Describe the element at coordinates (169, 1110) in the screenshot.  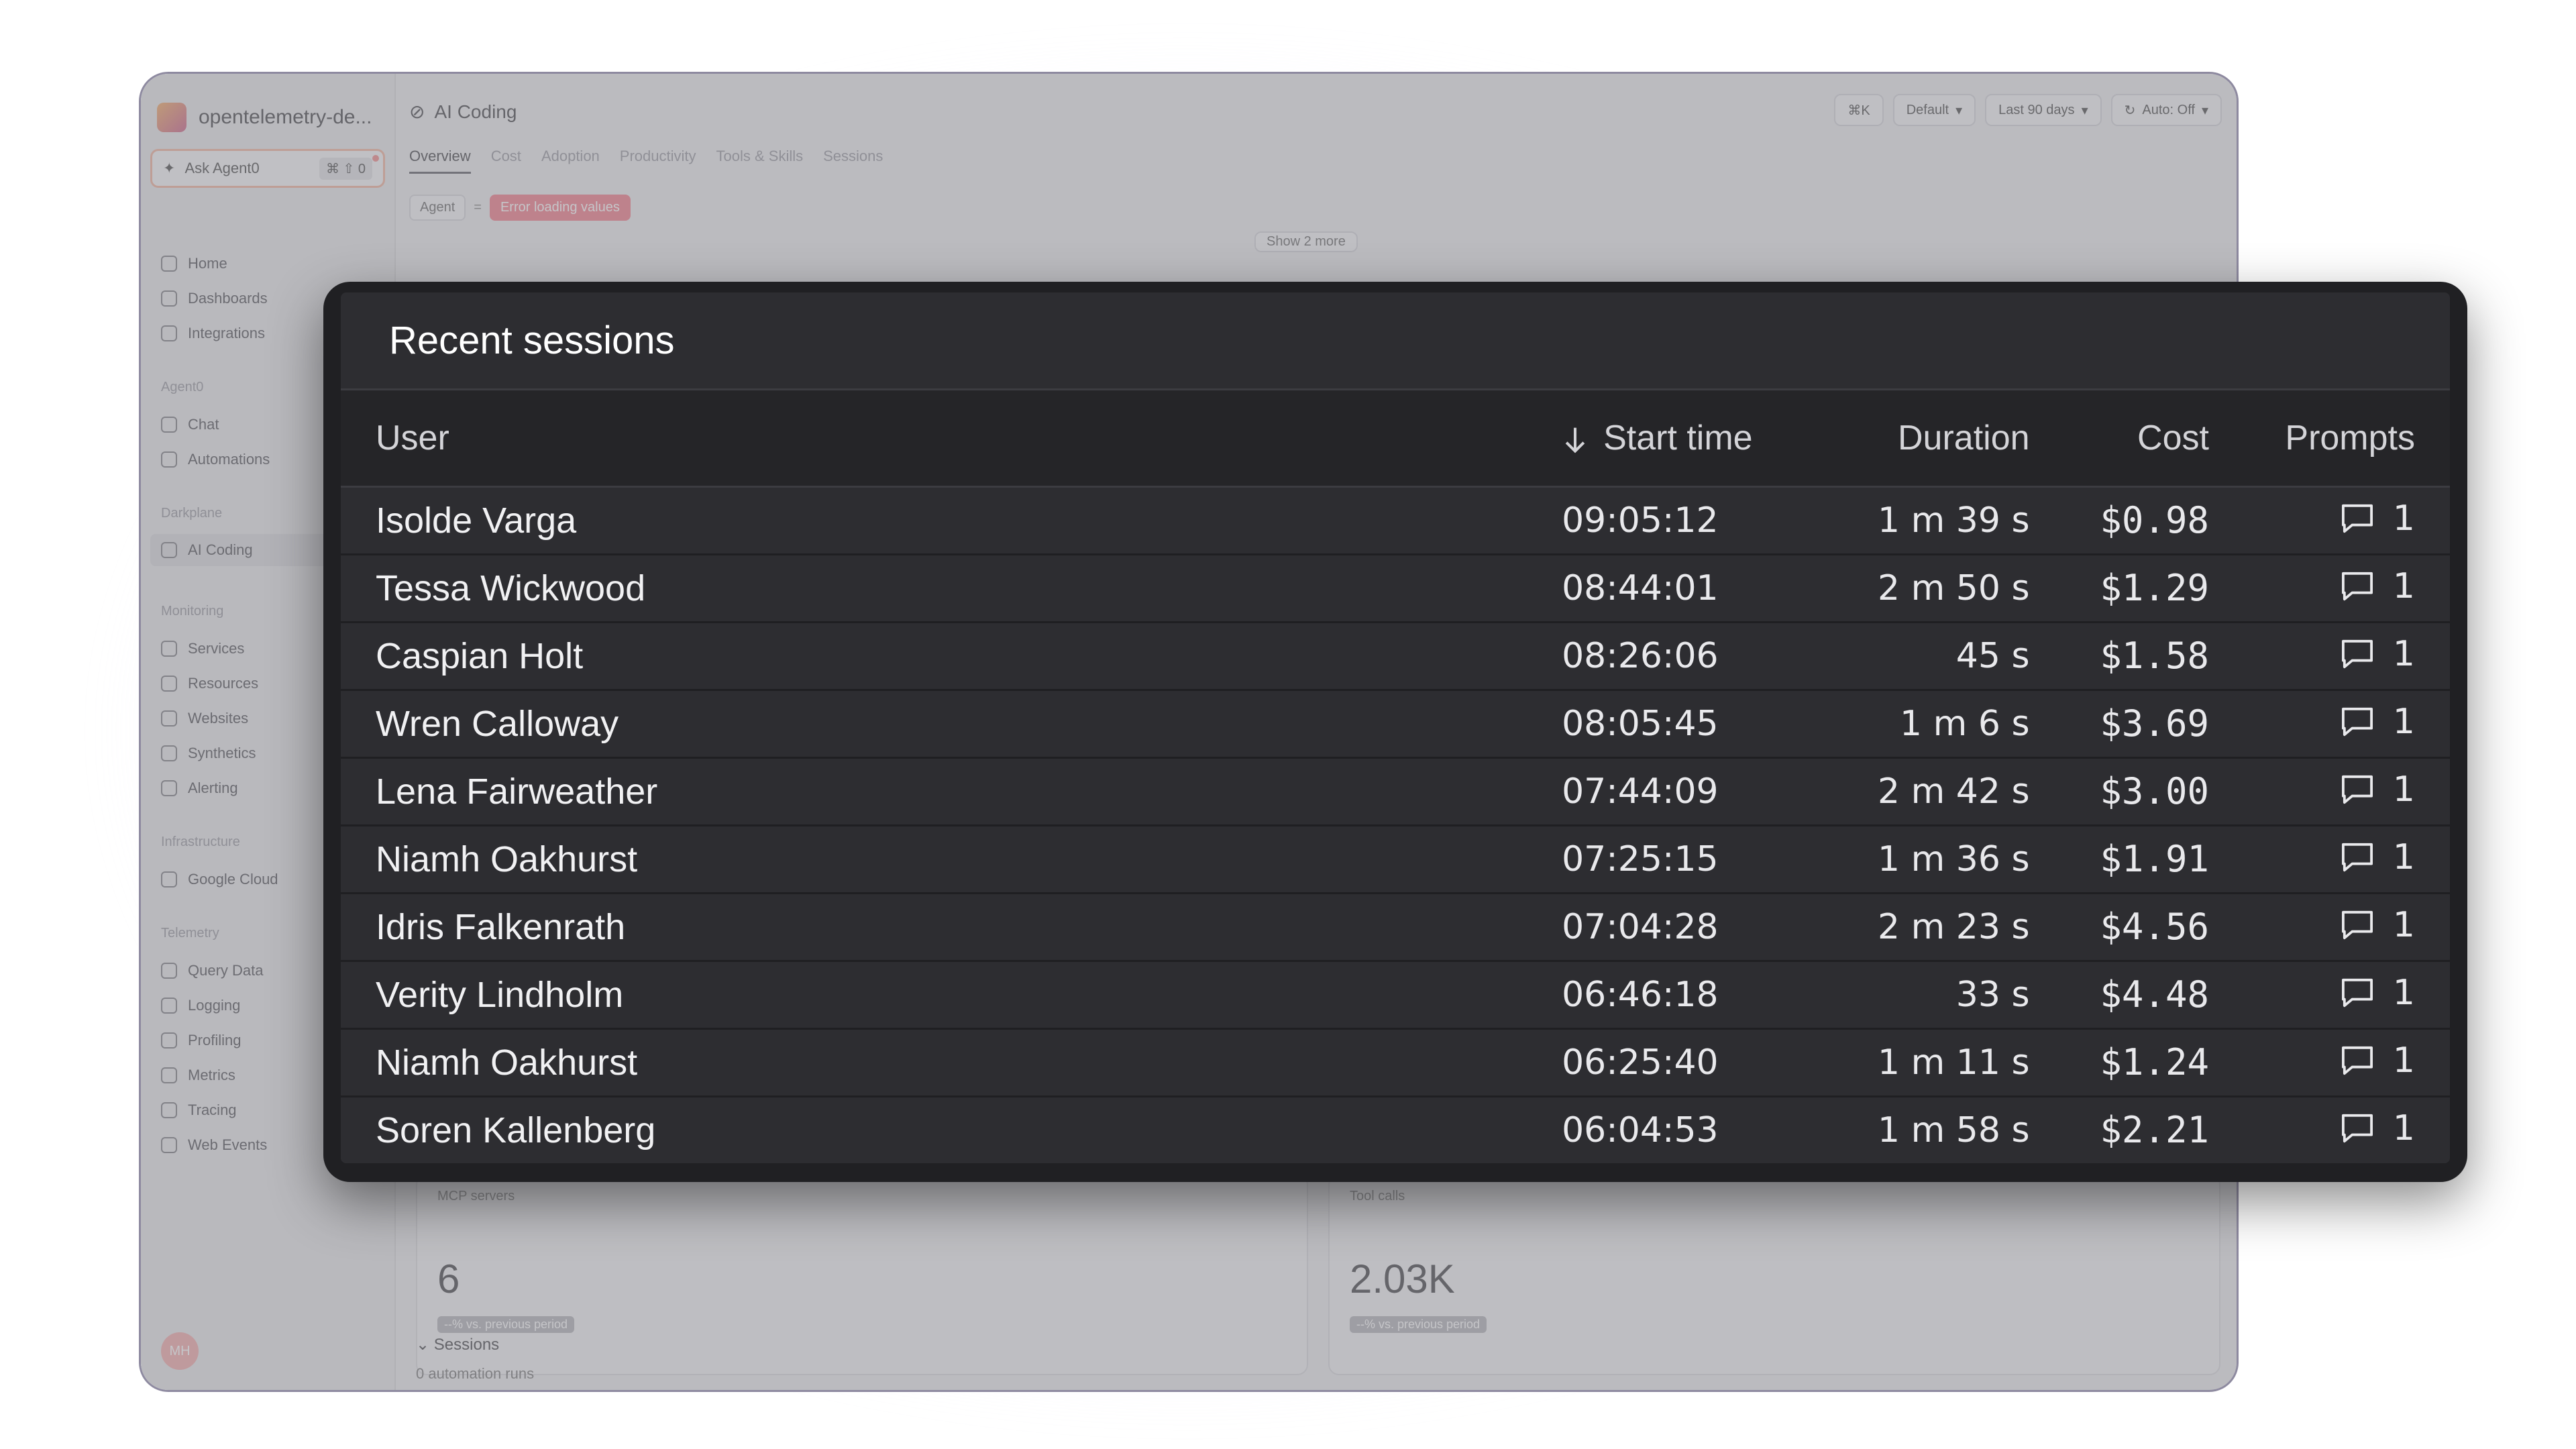
I see `trace-icon` at that location.